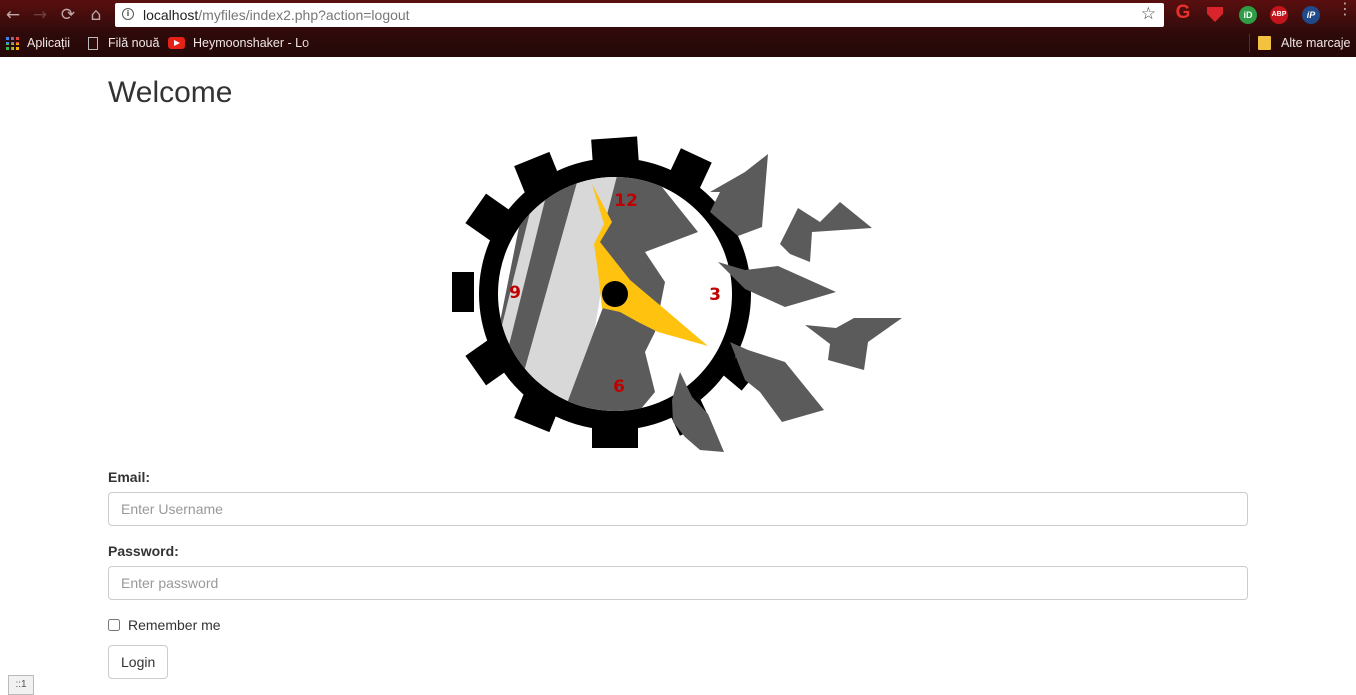 Image resolution: width=1356 pixels, height=695 pixels. I want to click on password-input, so click(678, 583).